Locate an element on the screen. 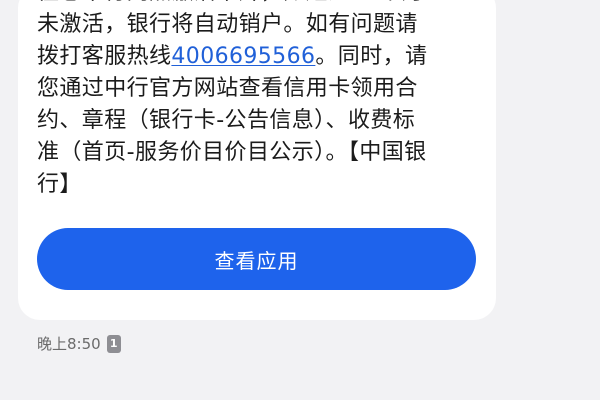 The width and height of the screenshot is (600, 400). sim-card-icon: 1 is located at coordinates (113, 343).